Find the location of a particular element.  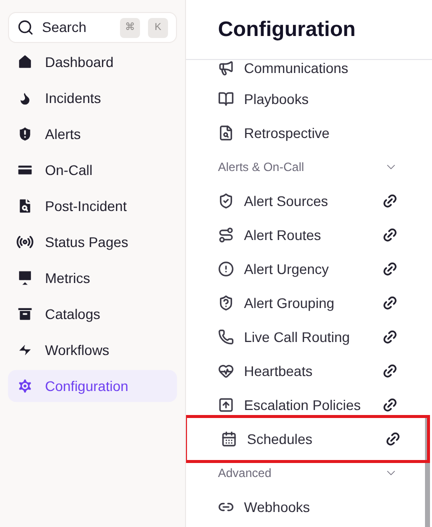

nav-item: Dashboard is located at coordinates (92, 62).